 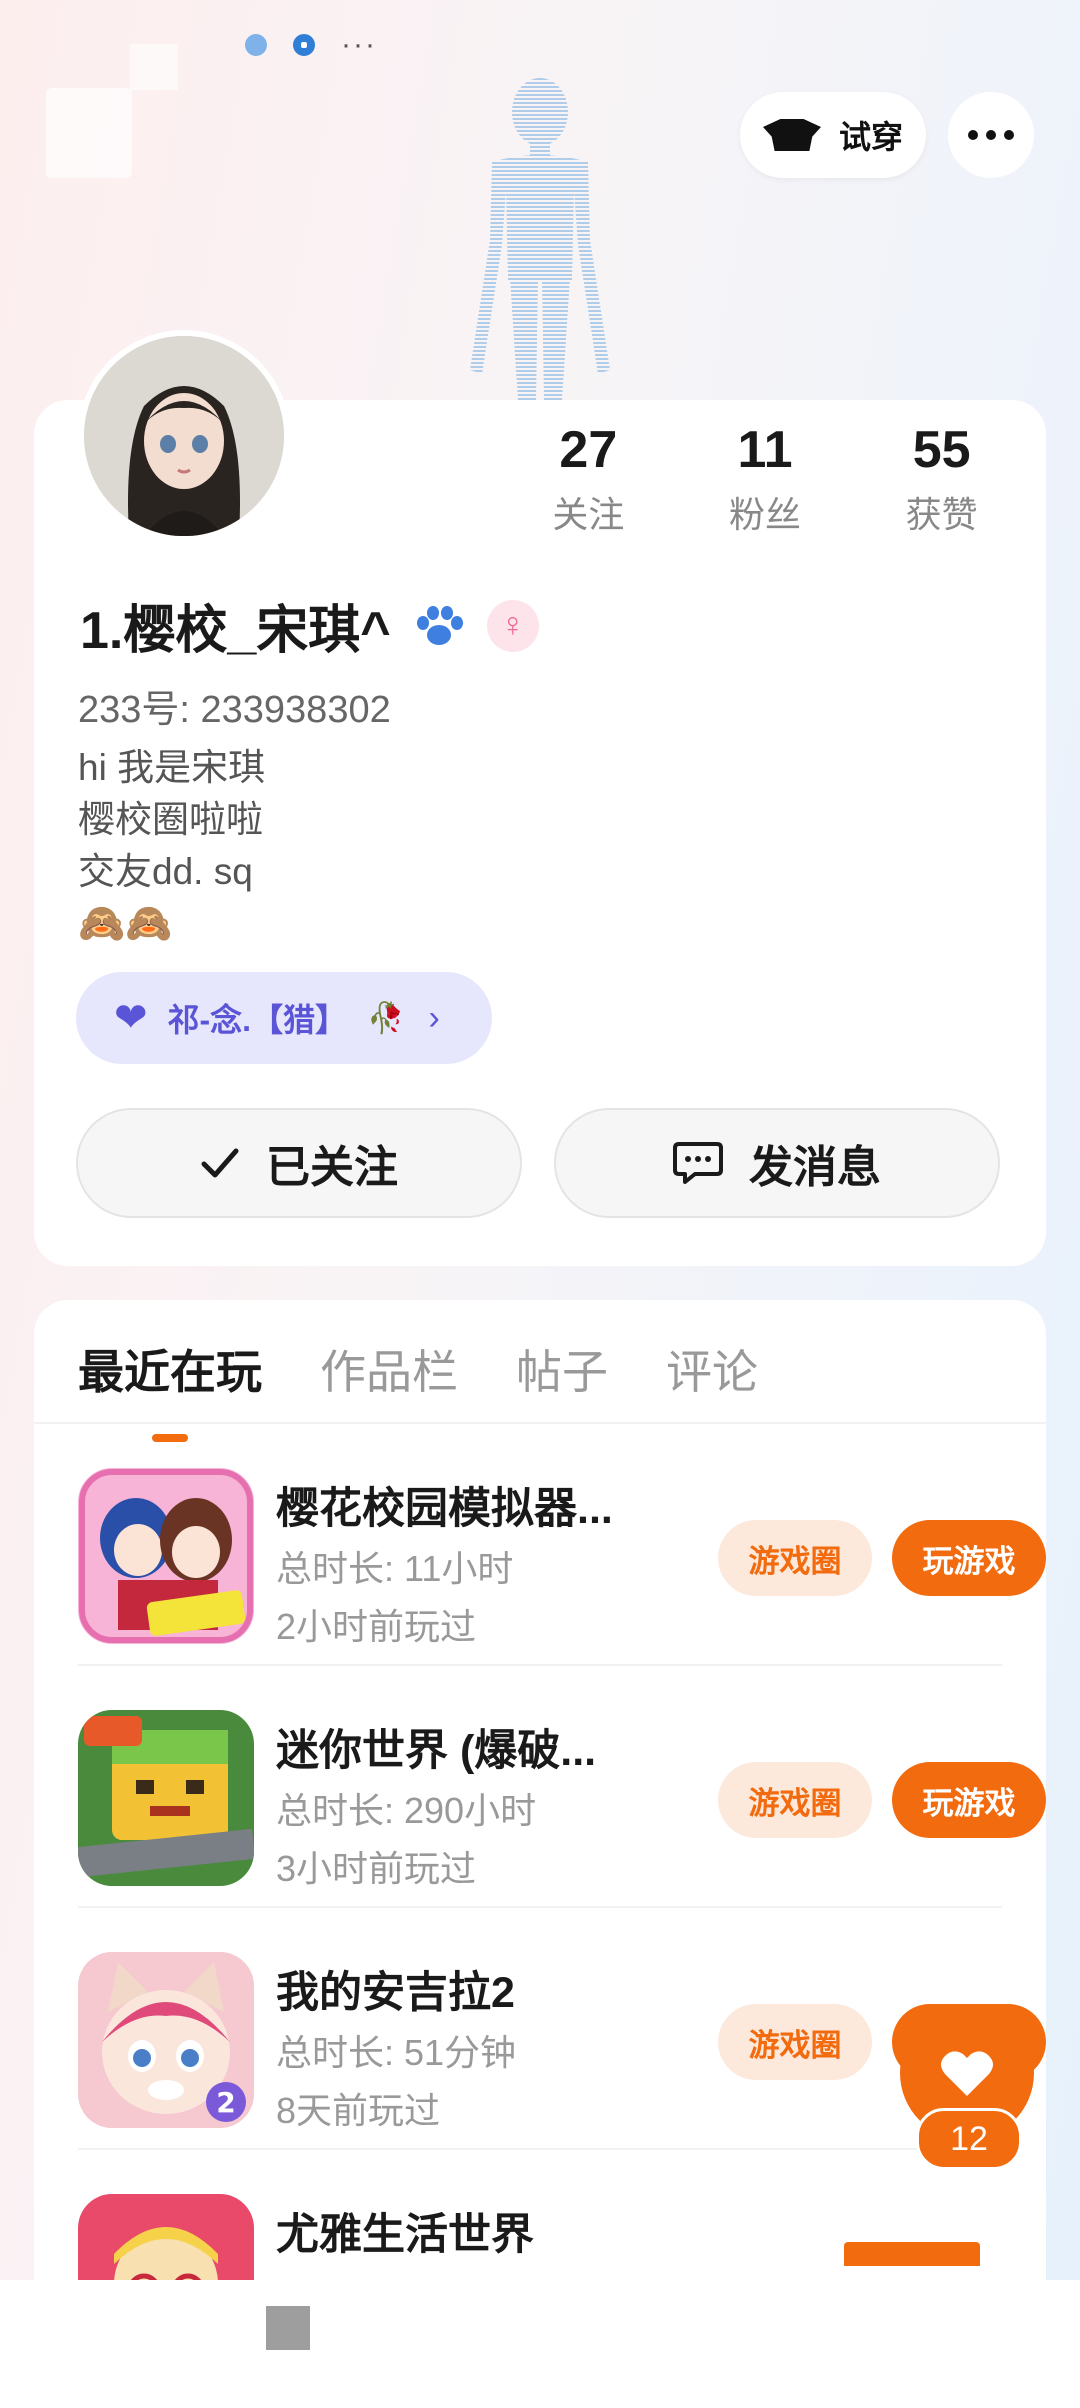 What do you see at coordinates (358, 2110) in the screenshot?
I see `game-last-played: 8天前玩过` at bounding box center [358, 2110].